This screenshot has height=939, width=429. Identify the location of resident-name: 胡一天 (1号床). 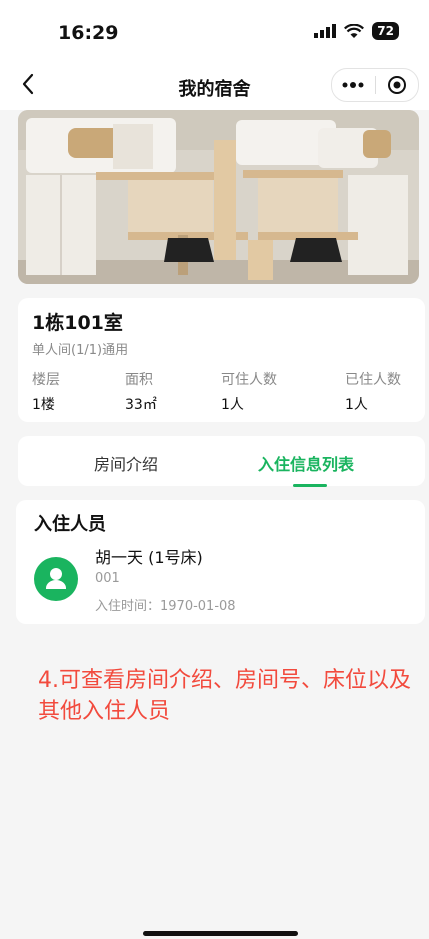
(149, 556).